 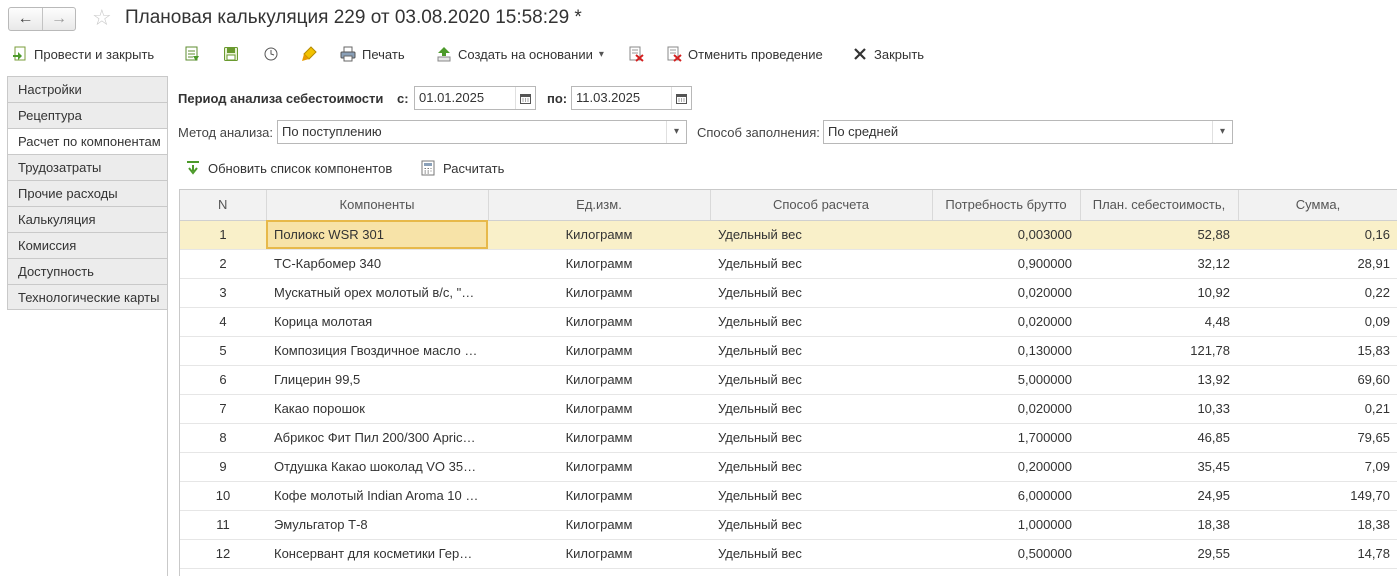 What do you see at coordinates (1006, 205) in the screenshot?
I see `col-header-gross-need: Потребность брутто` at bounding box center [1006, 205].